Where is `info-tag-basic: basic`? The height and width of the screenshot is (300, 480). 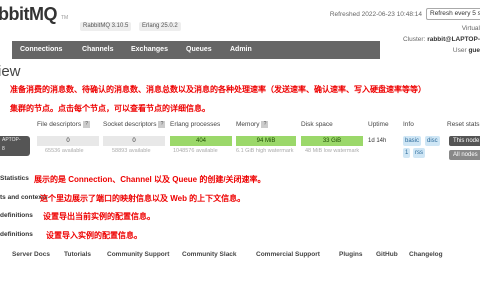
info-tag-basic: basic is located at coordinates (412, 141).